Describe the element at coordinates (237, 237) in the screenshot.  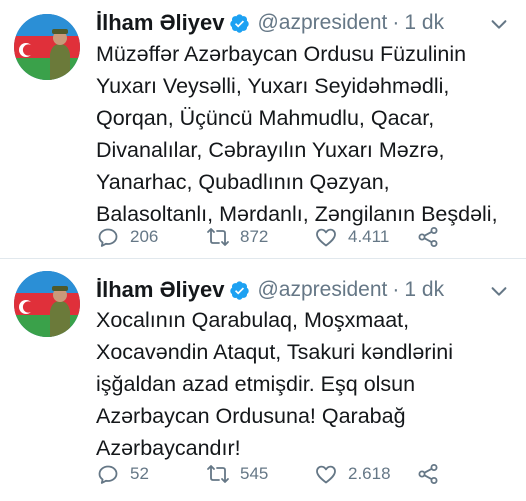
I see `retweet-button: 872` at that location.